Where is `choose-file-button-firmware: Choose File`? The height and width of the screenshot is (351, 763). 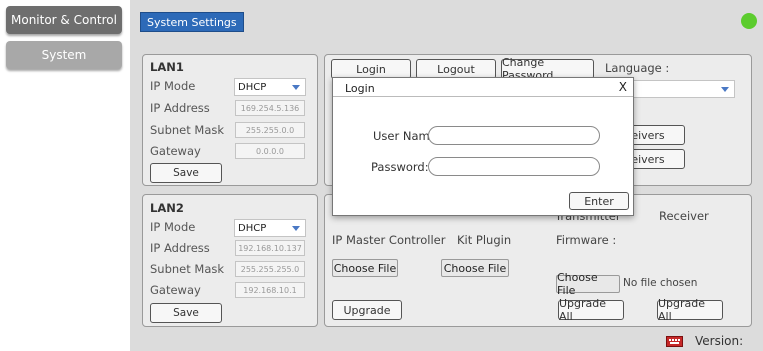
choose-file-button-firmware: Choose File is located at coordinates (588, 284).